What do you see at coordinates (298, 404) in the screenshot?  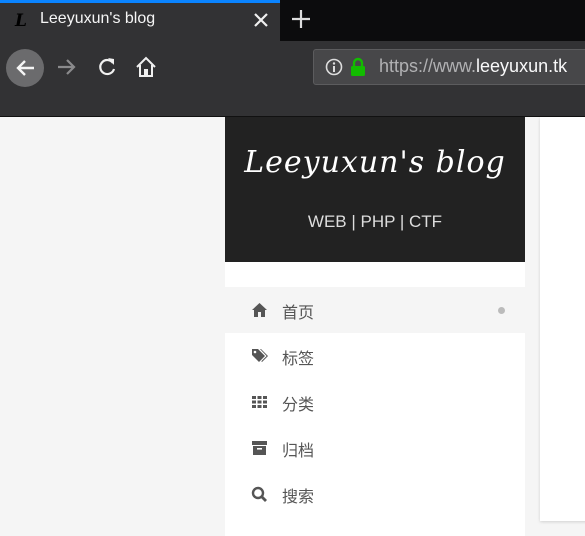 I see `menu-item-label: 分类` at bounding box center [298, 404].